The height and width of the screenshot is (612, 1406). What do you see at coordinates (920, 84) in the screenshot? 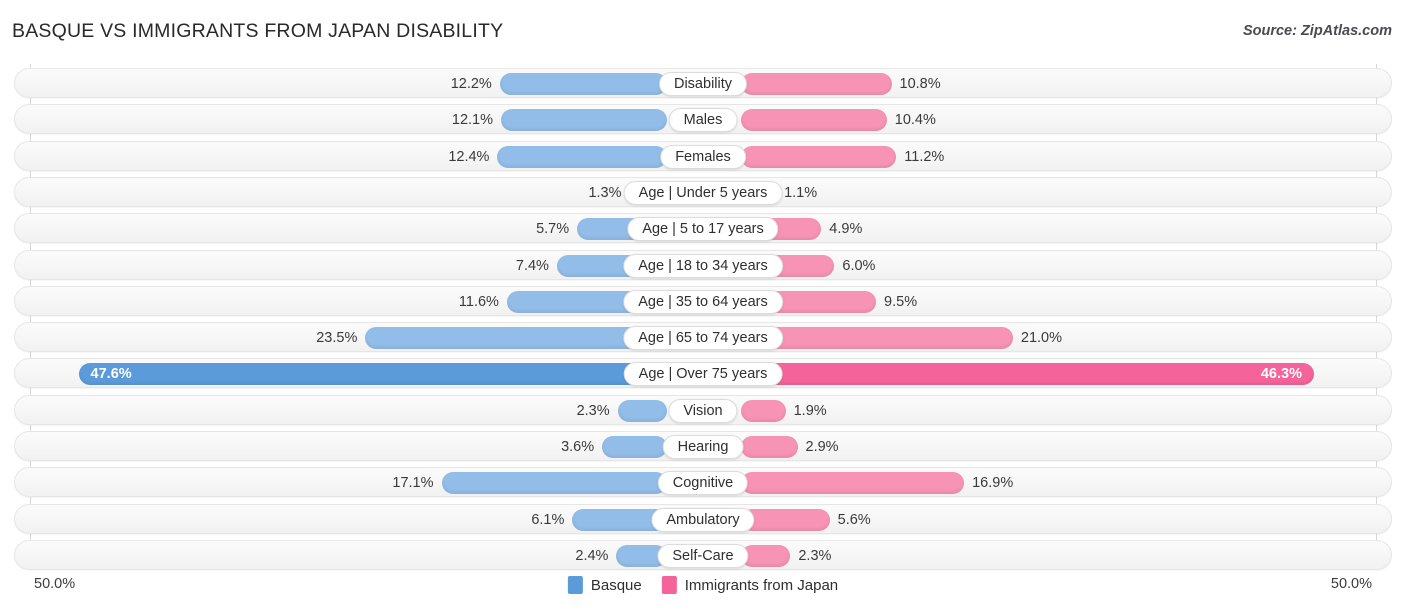
I see `value-label-immigrants-from-japan: 10.8%` at bounding box center [920, 84].